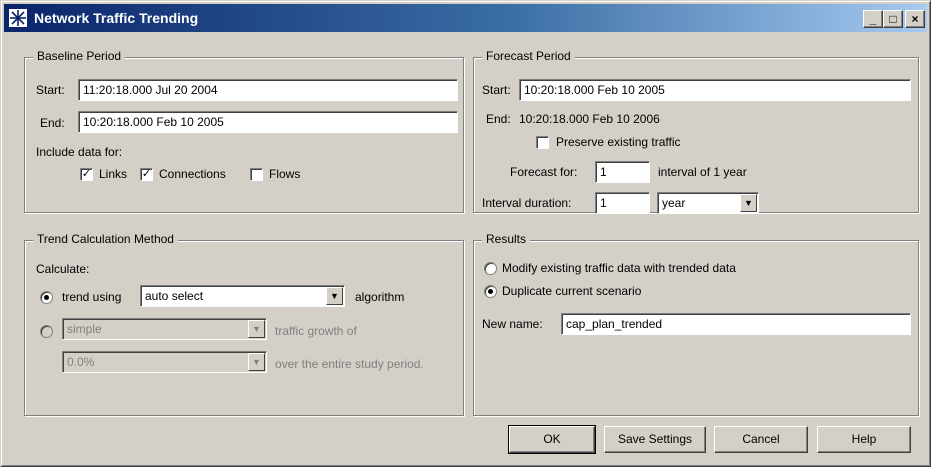  I want to click on forecast-for-label: Forecast for:, so click(544, 172).